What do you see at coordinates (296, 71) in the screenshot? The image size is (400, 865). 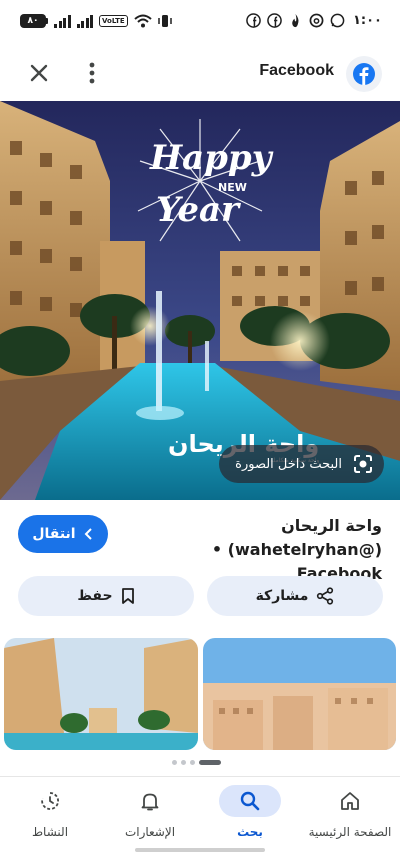 I see `source-title: Facebook` at bounding box center [296, 71].